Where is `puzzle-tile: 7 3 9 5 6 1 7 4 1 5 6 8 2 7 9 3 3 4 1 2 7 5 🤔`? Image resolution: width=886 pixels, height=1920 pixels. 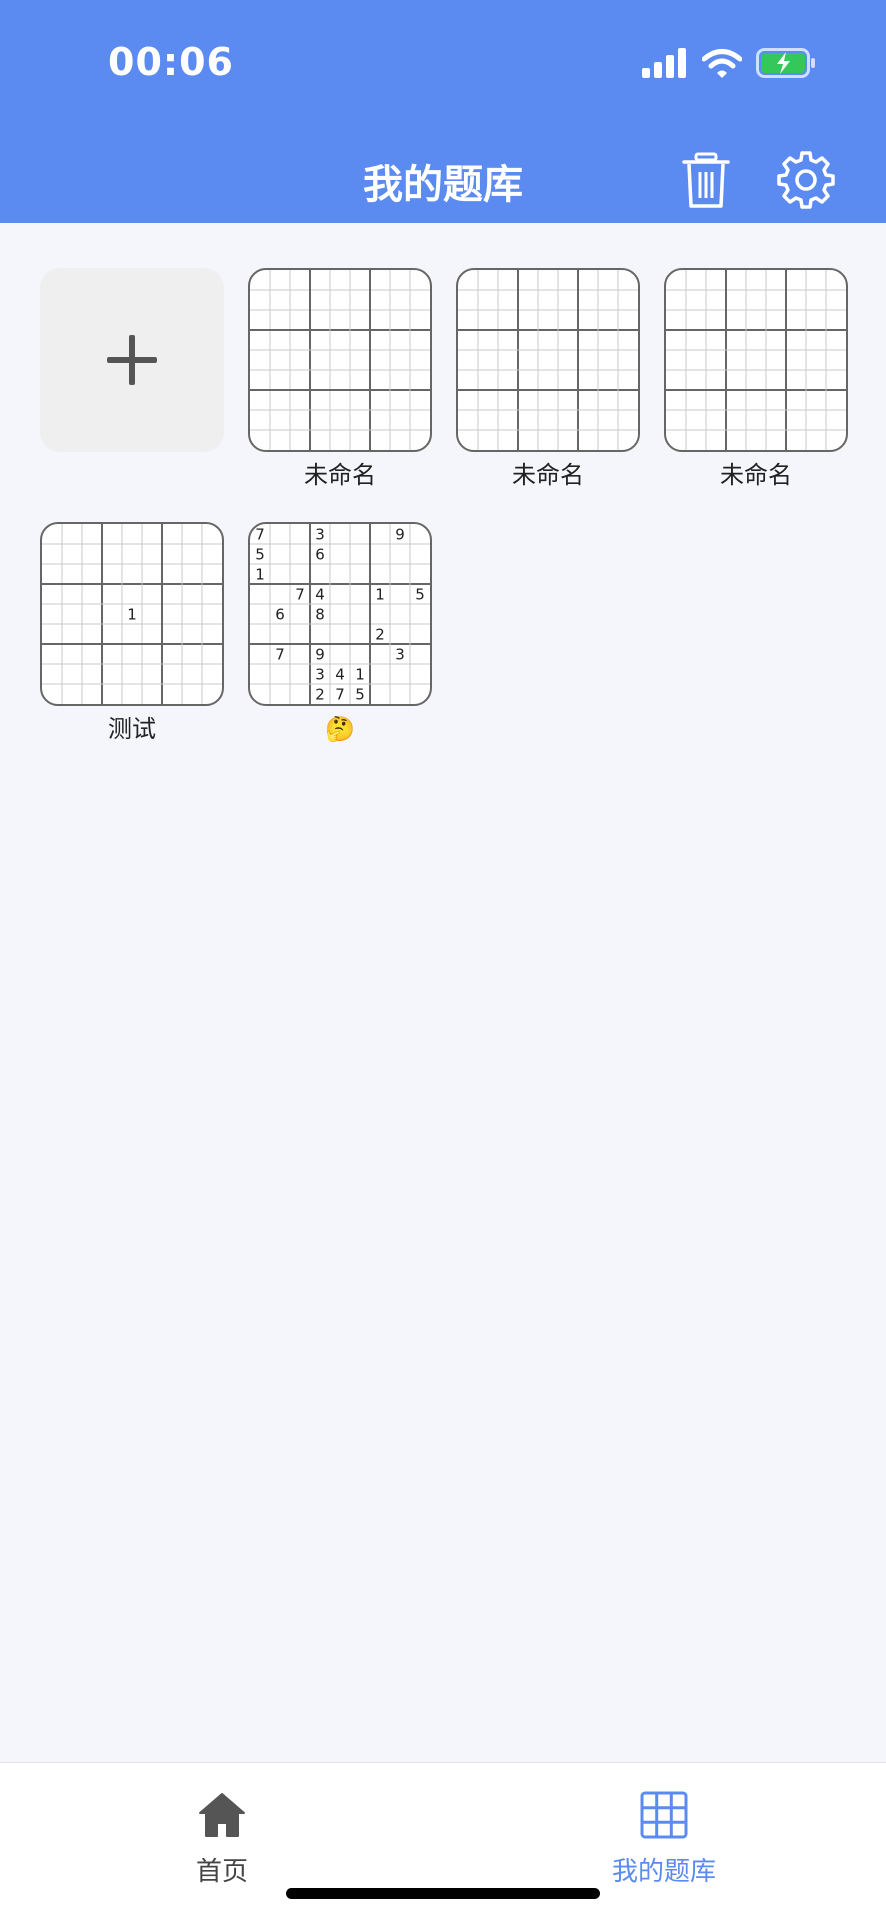
puzzle-tile: 7 3 9 5 6 1 7 4 1 5 6 8 2 7 9 3 3 4 1 2 7 5 🤔 is located at coordinates (340, 634).